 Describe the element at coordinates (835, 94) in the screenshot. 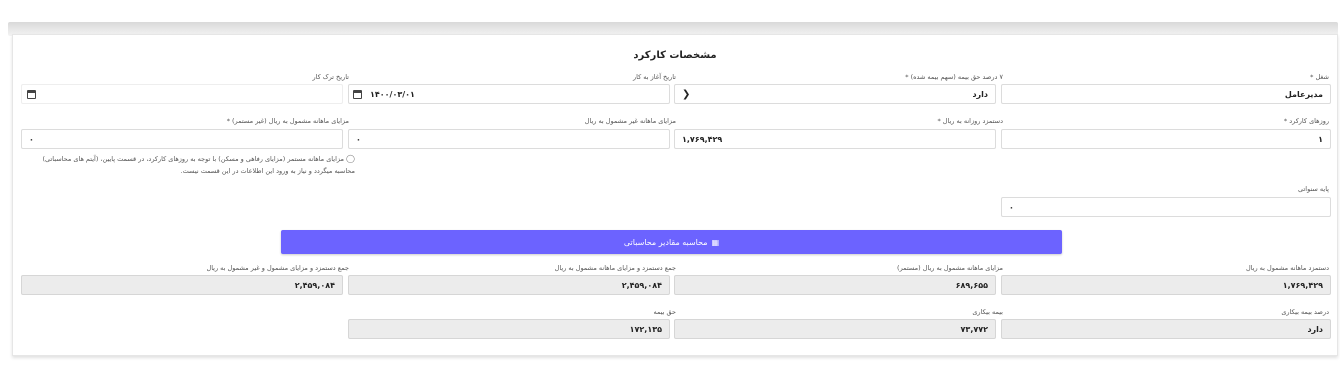

I see `insurance-share-select: دارد ❯` at that location.